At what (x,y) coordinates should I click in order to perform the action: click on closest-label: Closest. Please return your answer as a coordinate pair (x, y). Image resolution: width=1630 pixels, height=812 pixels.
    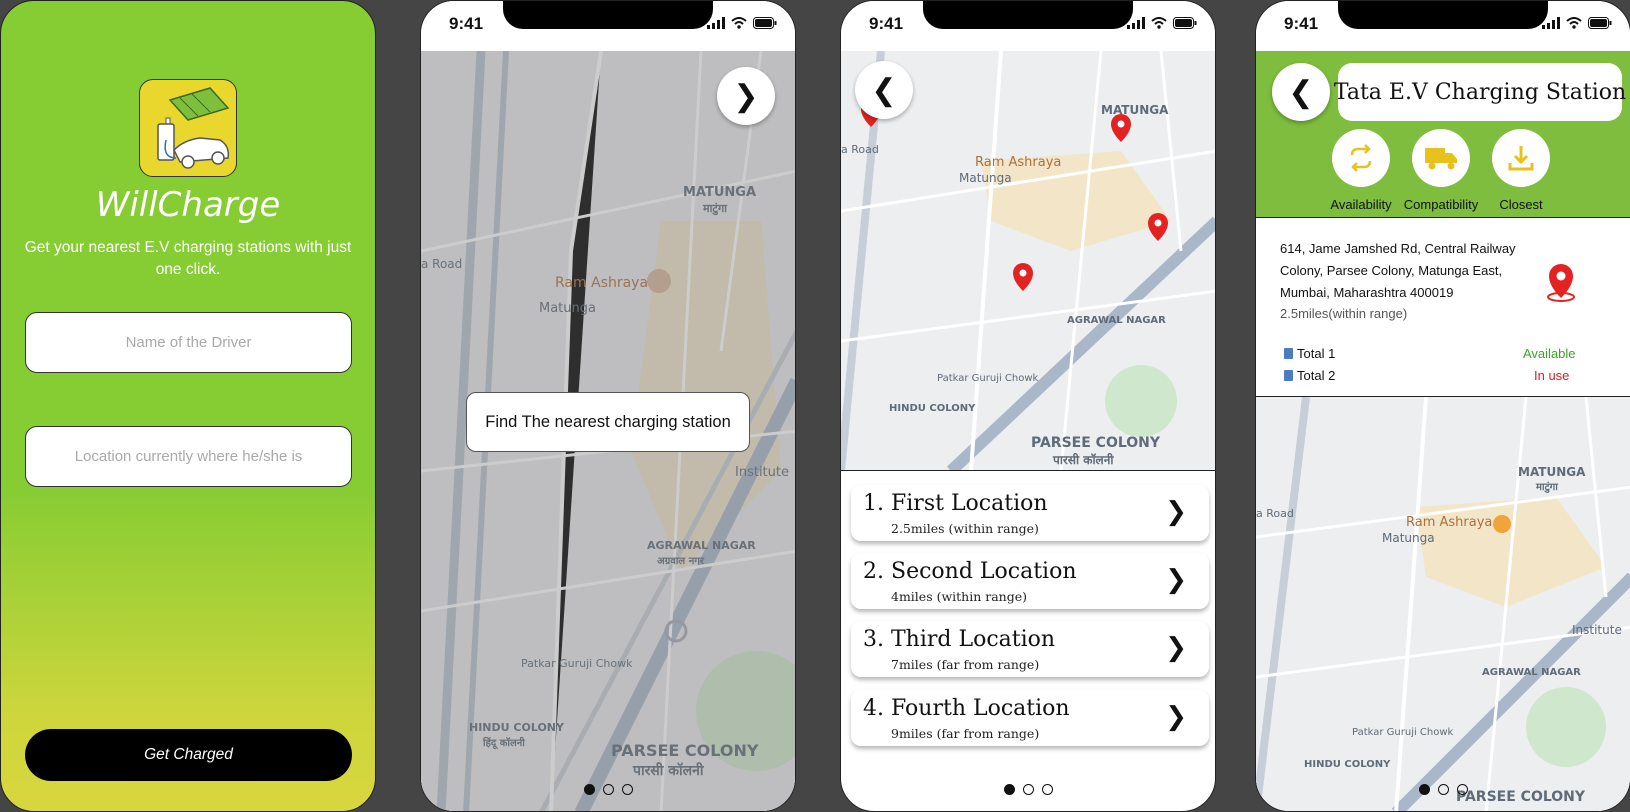
    Looking at the image, I should click on (1521, 204).